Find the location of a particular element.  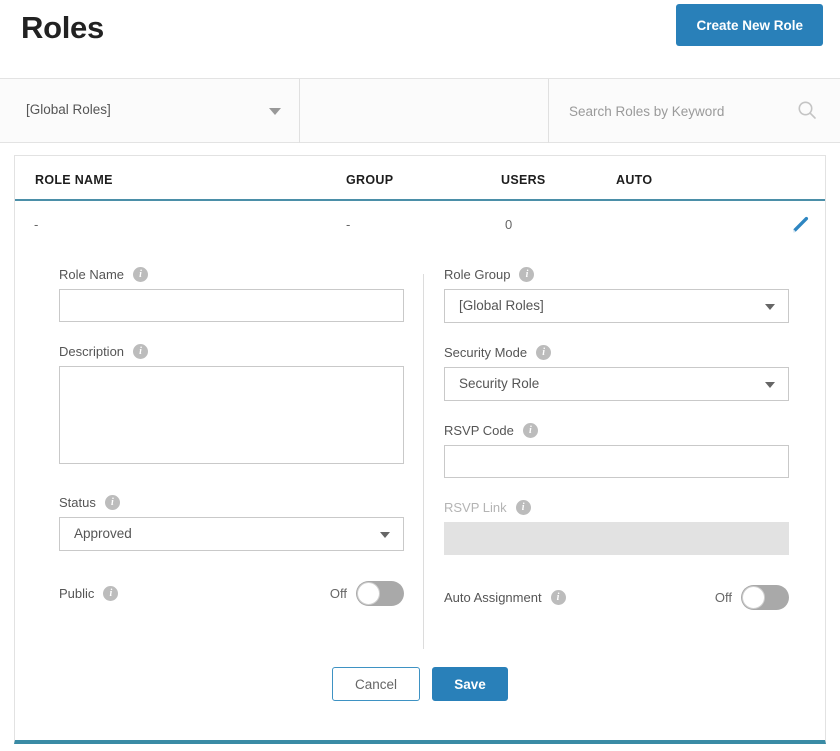

label-text: Public is located at coordinates (77, 593).